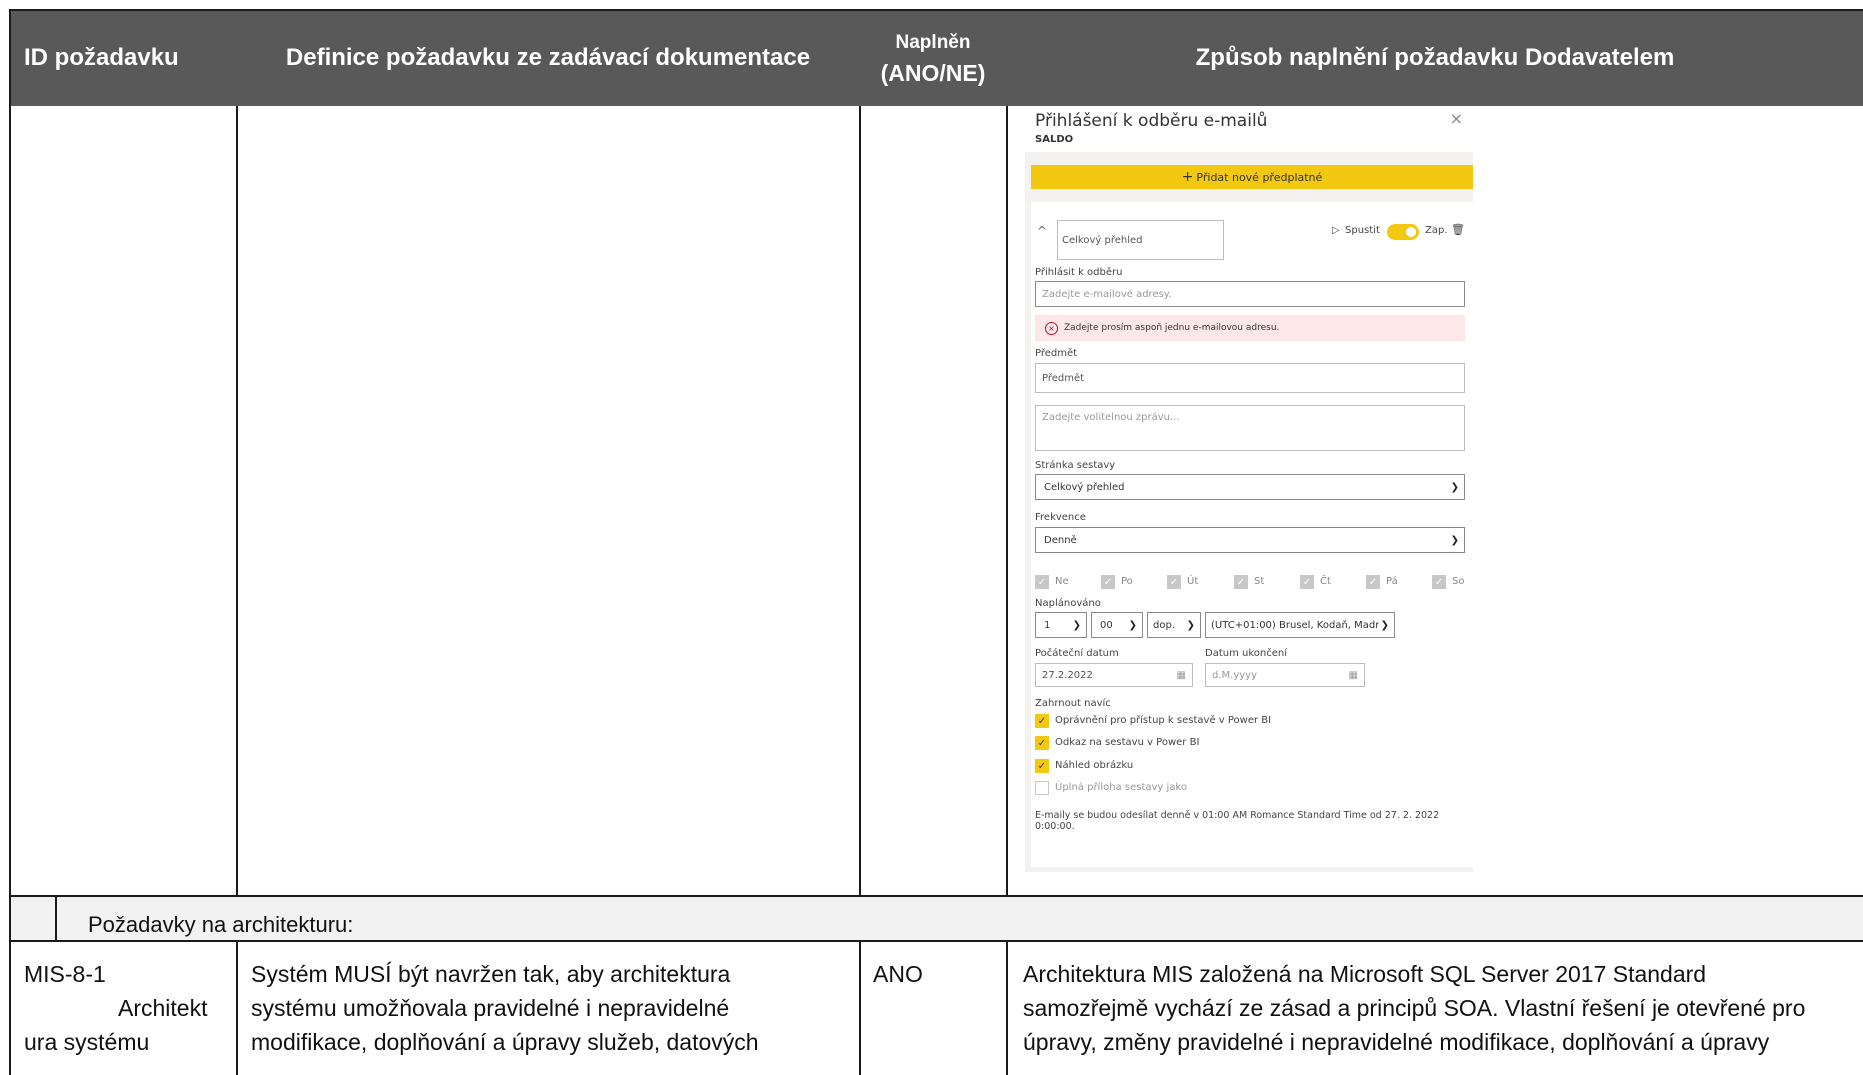 This screenshot has width=1863, height=1075. I want to click on day-checkbox-po: ✓, so click(1108, 582).